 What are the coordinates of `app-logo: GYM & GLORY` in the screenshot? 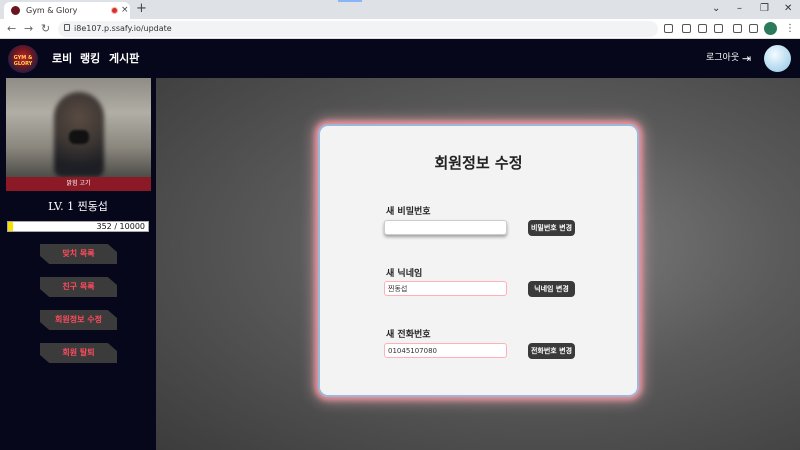 It's located at (23, 59).